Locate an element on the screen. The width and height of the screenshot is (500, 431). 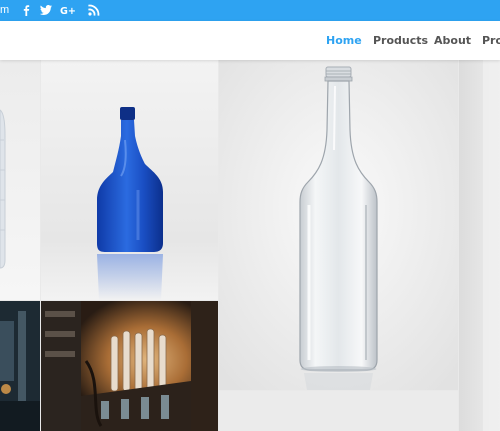
partial-bottle-photo is located at coordinates (20, 180).